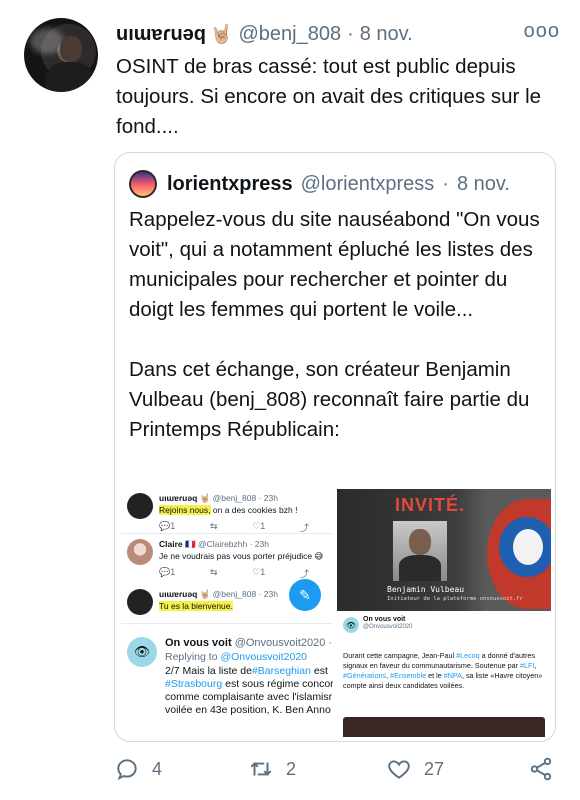 The height and width of the screenshot is (800, 580). Describe the element at coordinates (127, 770) in the screenshot. I see `reply-icon` at that location.